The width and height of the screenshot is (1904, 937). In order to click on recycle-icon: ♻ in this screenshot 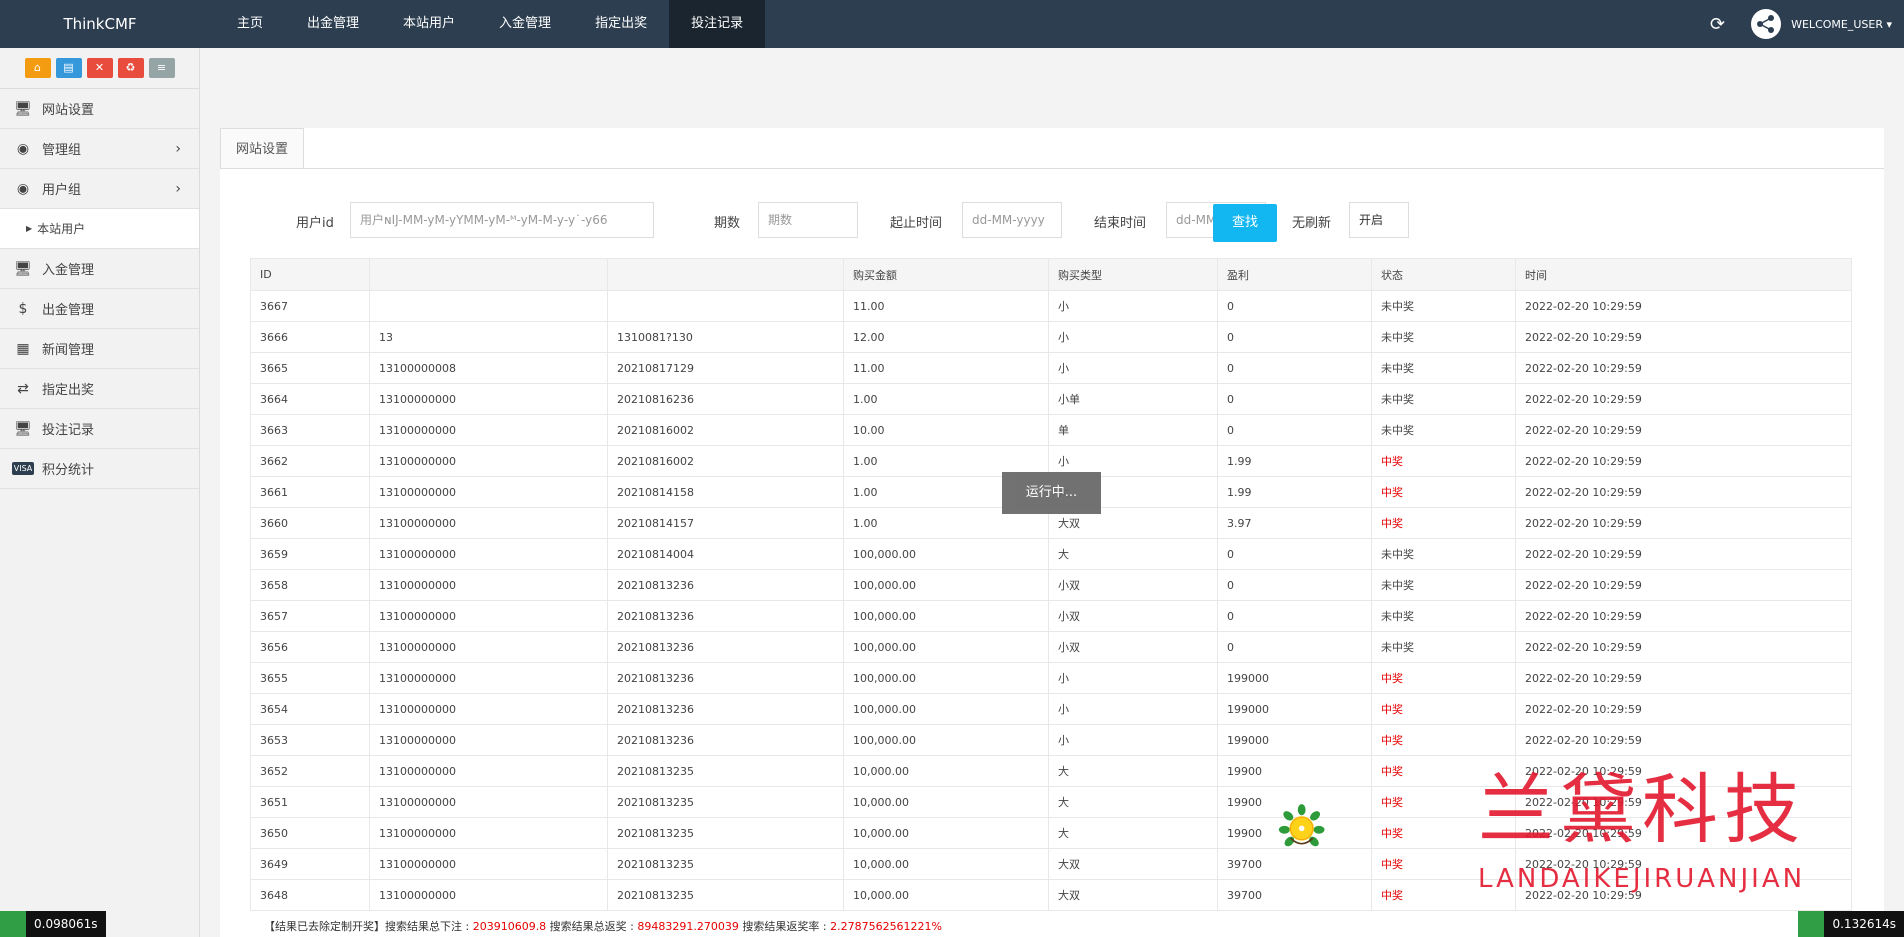, I will do `click(130, 68)`.